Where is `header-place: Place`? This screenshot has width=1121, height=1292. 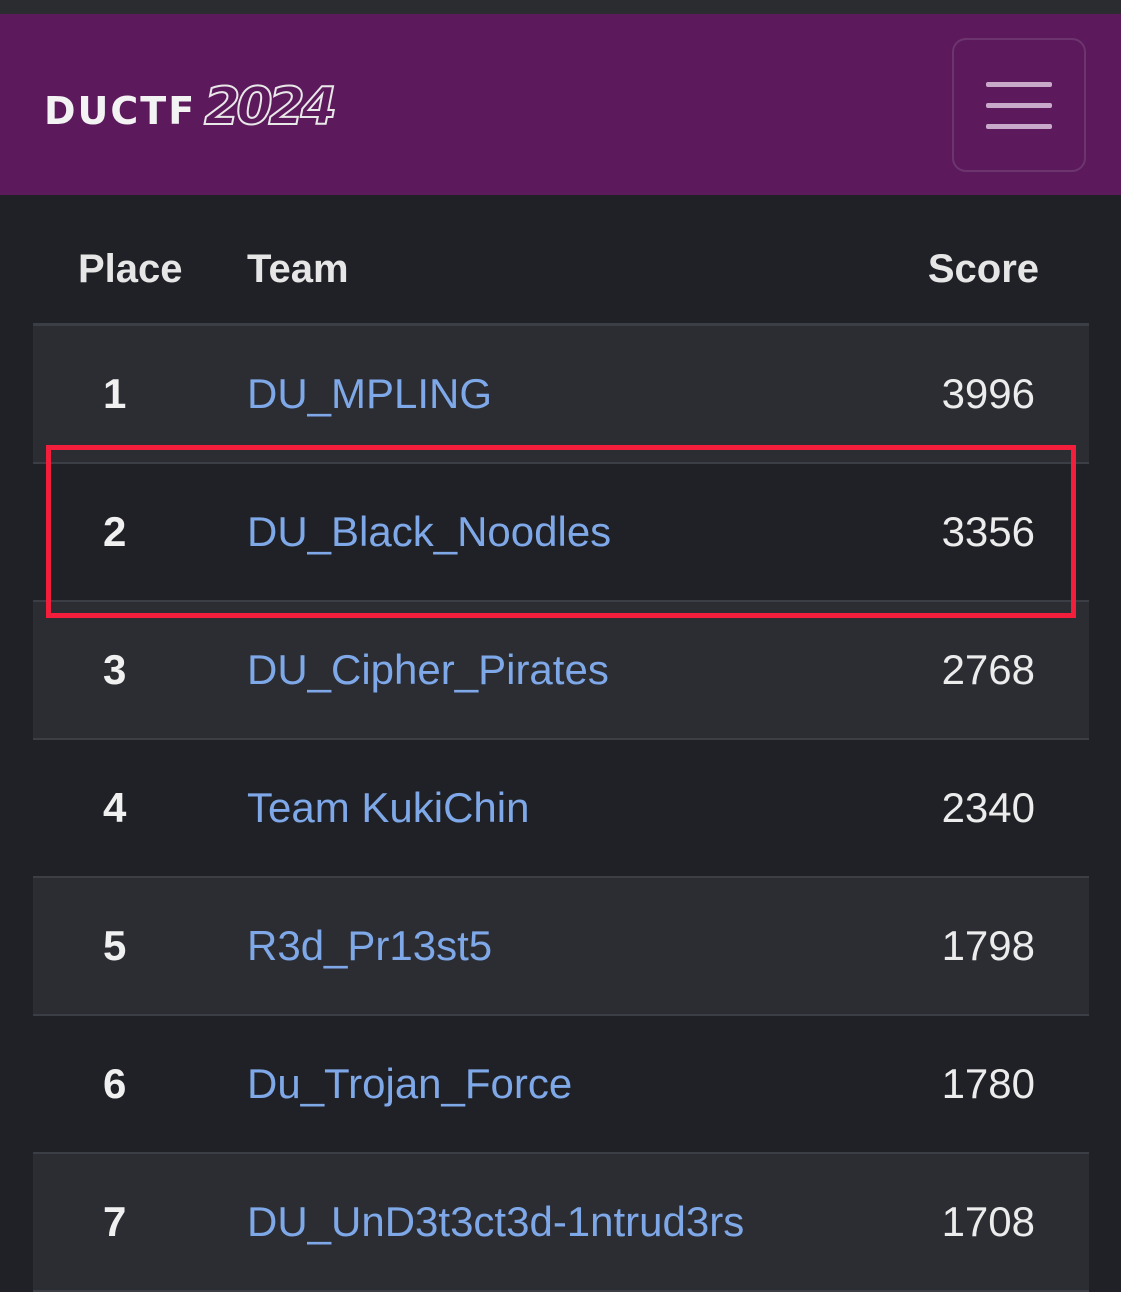
header-place: Place is located at coordinates (130, 269).